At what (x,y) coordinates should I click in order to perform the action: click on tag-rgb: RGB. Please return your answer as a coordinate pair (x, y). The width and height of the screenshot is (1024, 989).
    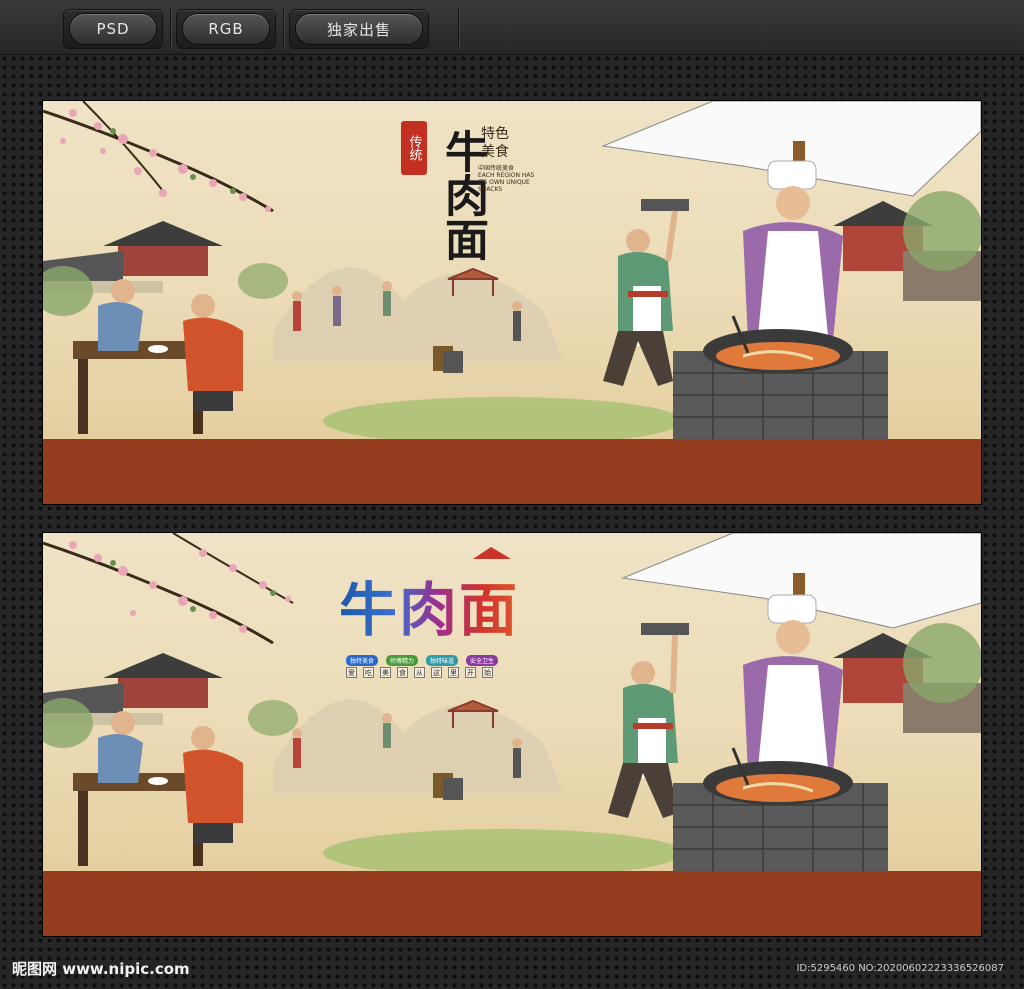
    Looking at the image, I should click on (226, 29).